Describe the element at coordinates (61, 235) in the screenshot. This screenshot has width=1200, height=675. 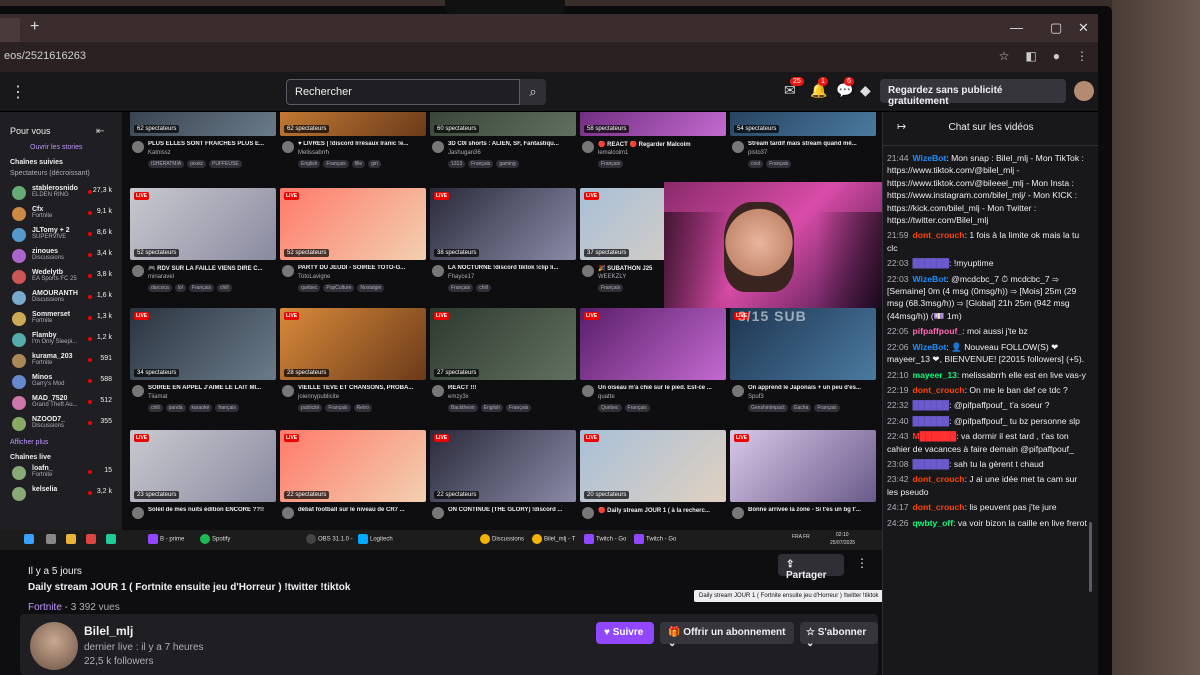
I see `sidebar-channel: JLTomy + 2 SUPERVIVE 8,6 k` at that location.